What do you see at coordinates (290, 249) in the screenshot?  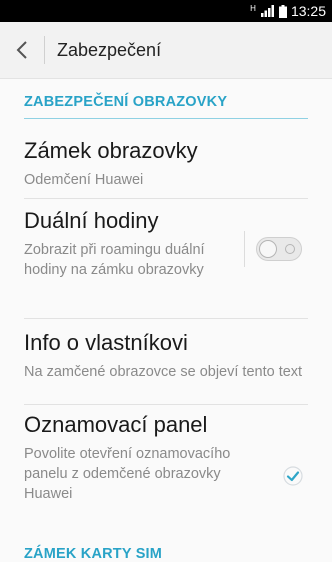 I see `toggle-off-indicator` at bounding box center [290, 249].